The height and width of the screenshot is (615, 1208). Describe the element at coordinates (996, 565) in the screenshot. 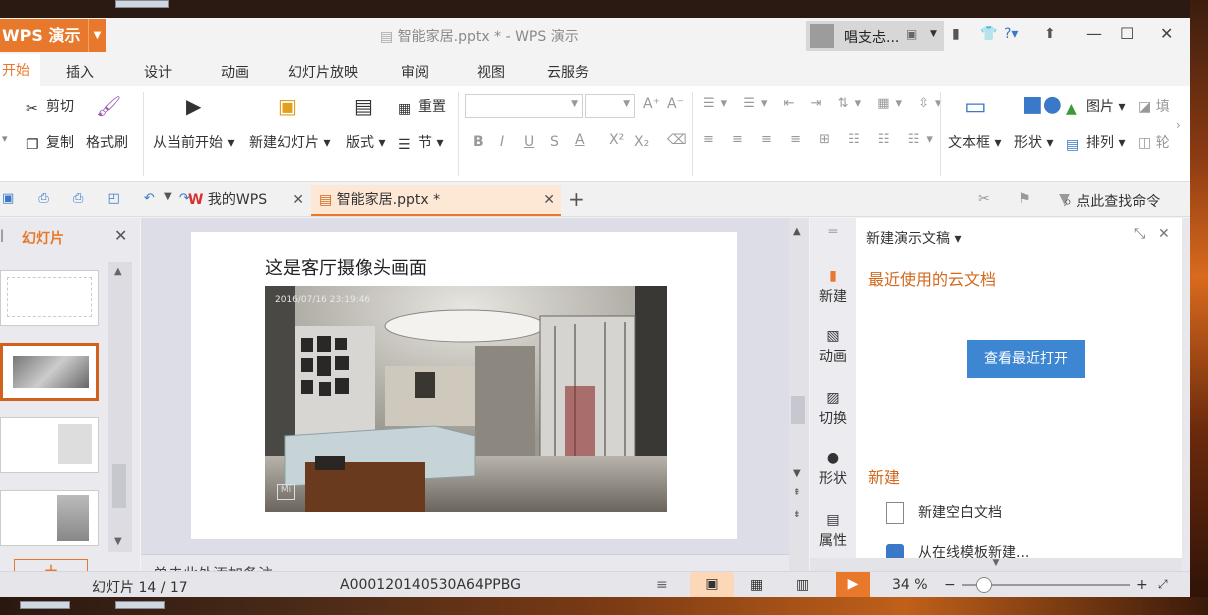

I see `task-pane-scroll-down: ▼` at that location.